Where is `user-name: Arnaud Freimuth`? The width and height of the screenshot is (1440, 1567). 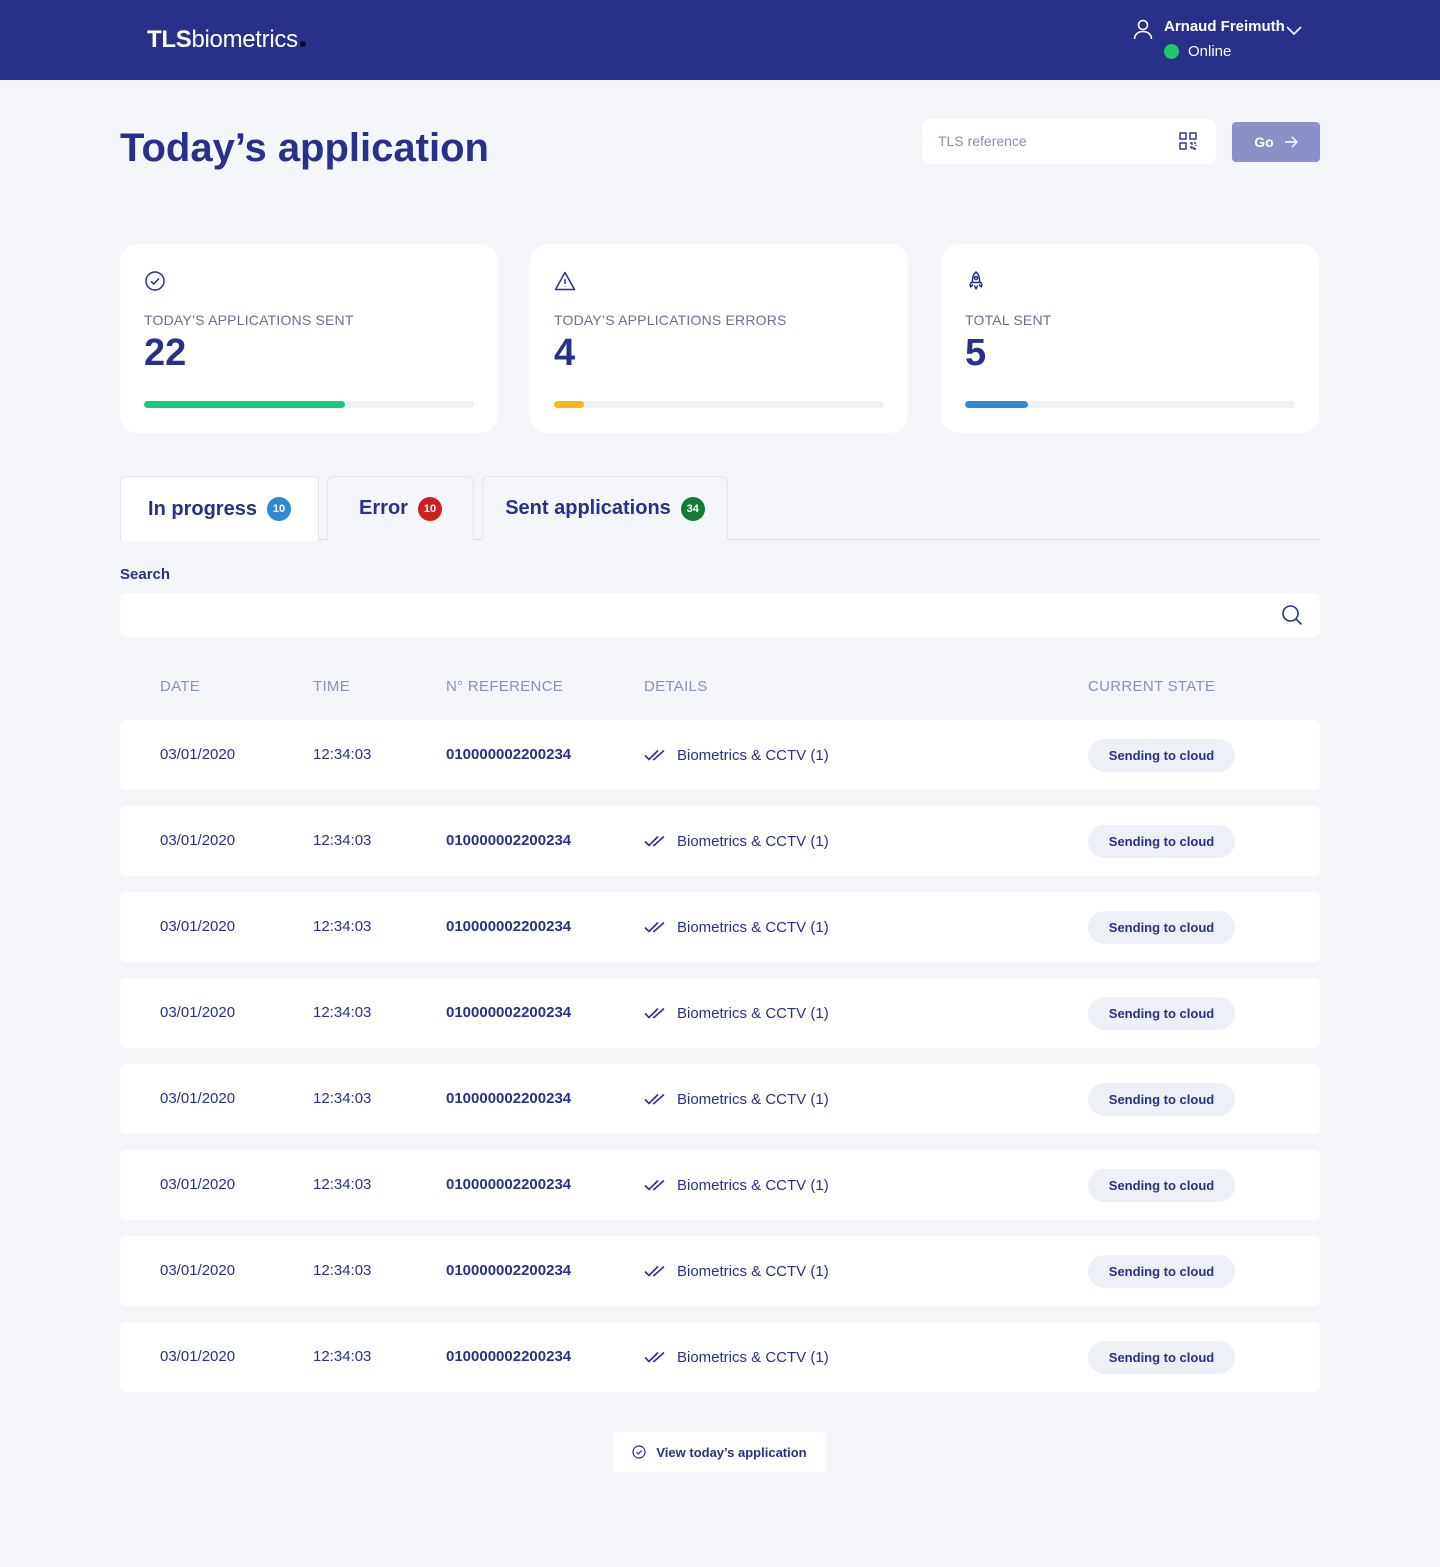
user-name: Arnaud Freimuth is located at coordinates (1224, 26).